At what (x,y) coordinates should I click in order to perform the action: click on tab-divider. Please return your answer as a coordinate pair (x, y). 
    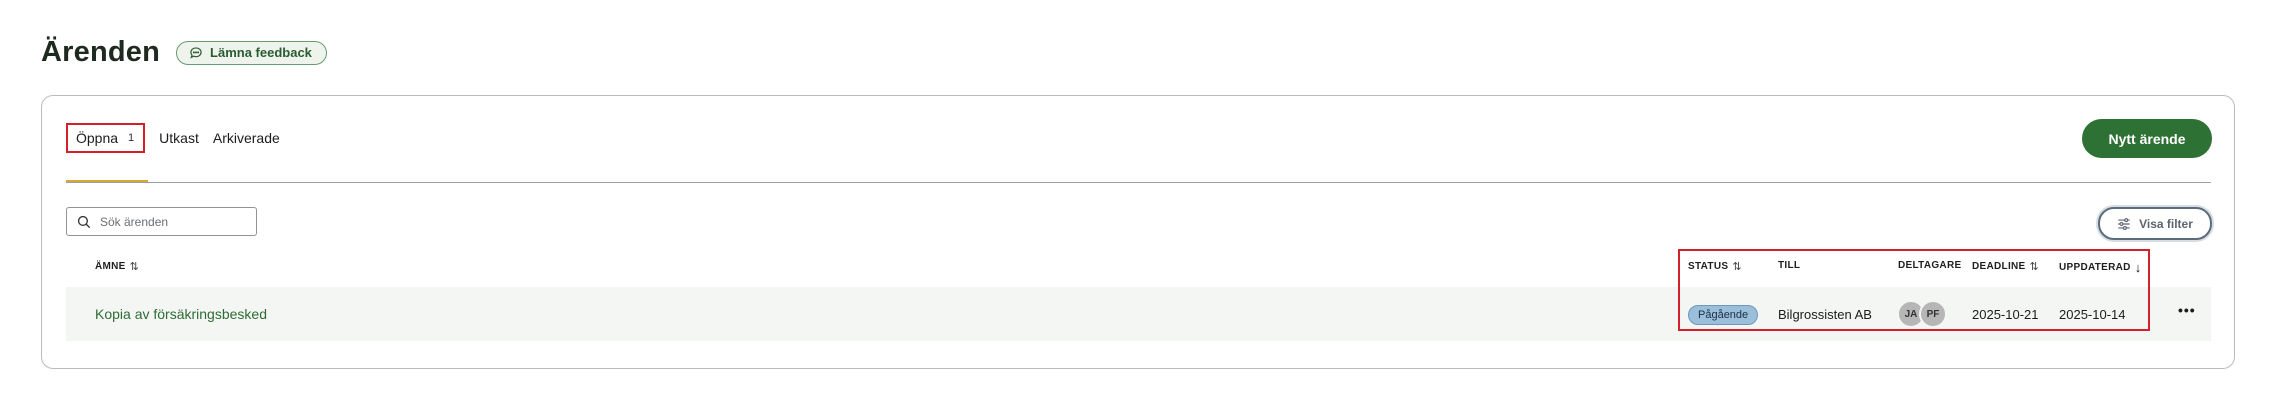
    Looking at the image, I should click on (1138, 182).